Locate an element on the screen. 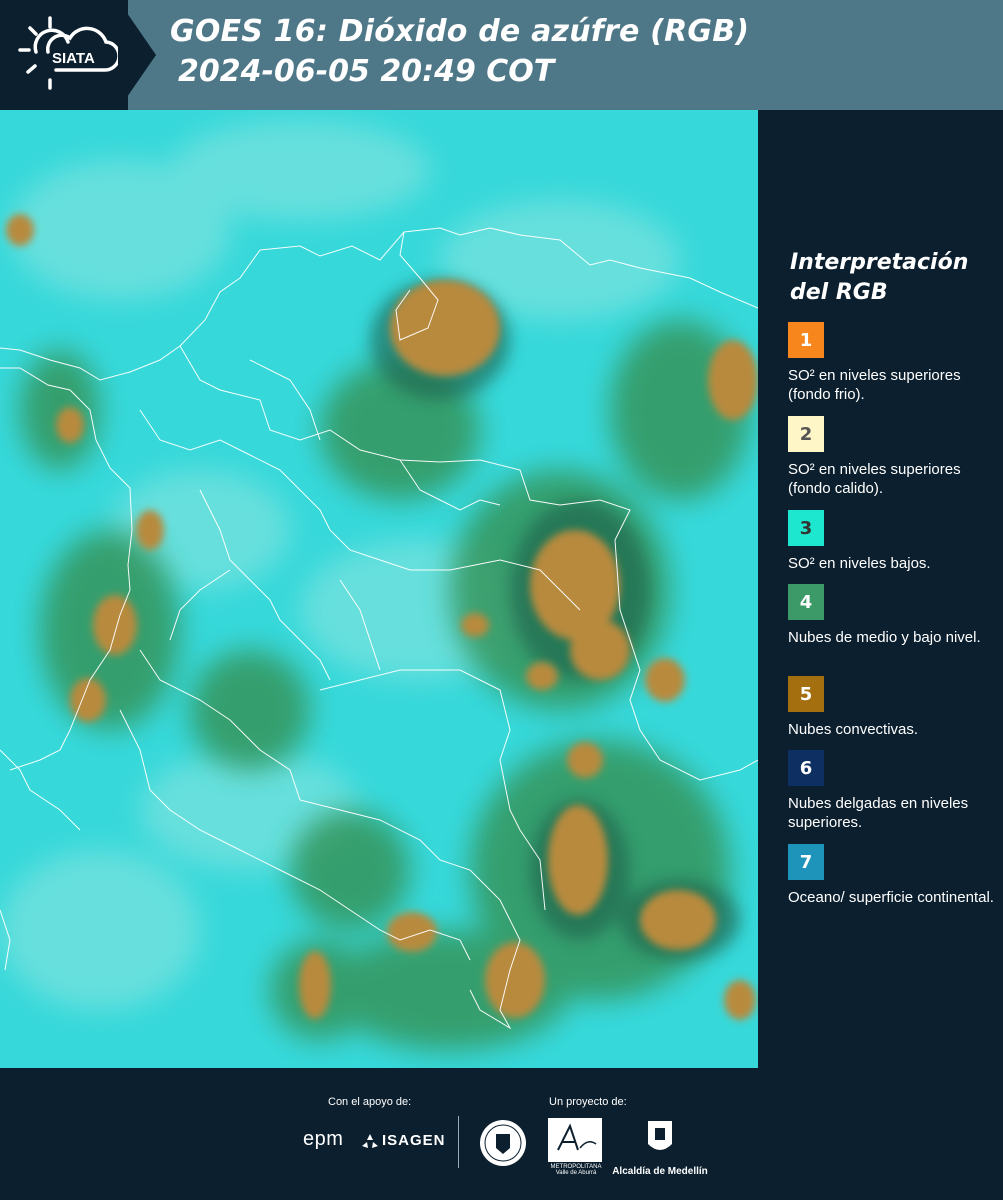 The width and height of the screenshot is (1003, 1200). alcaldia-shield-icon is located at coordinates (660, 1135).